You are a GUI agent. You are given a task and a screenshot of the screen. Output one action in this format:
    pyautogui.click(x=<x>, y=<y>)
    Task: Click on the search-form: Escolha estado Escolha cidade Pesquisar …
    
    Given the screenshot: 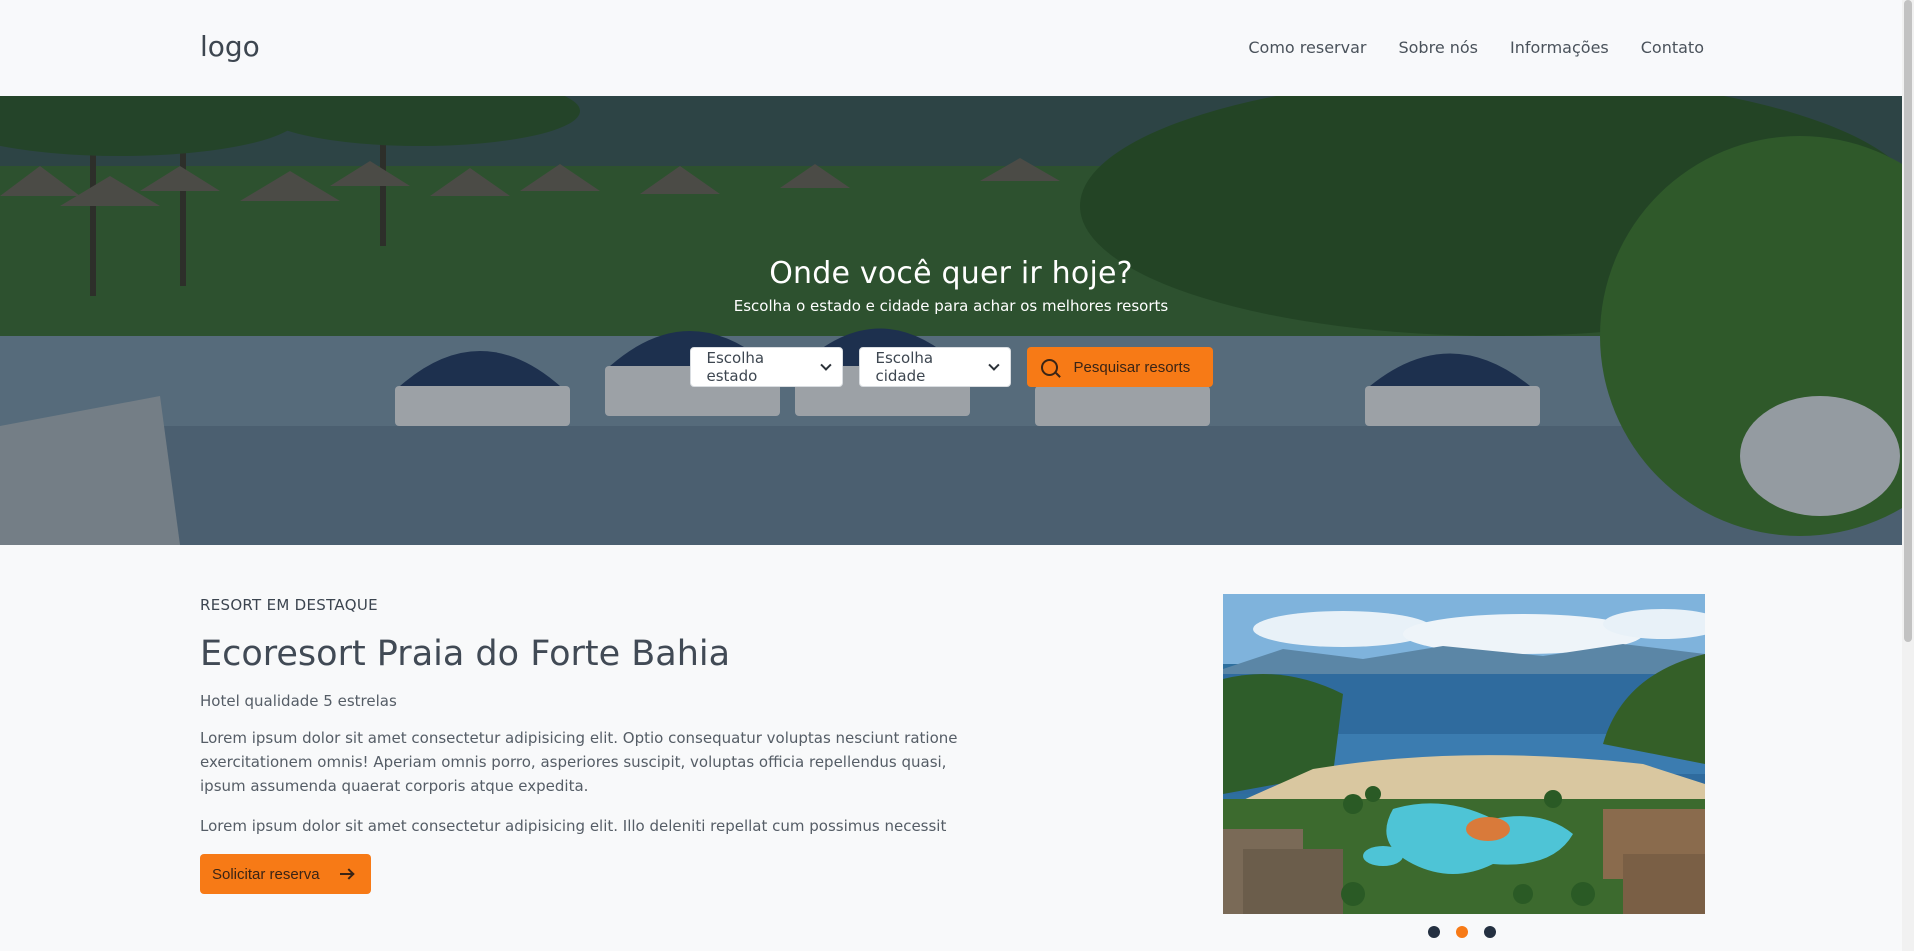 What is the action you would take?
    pyautogui.click(x=951, y=367)
    